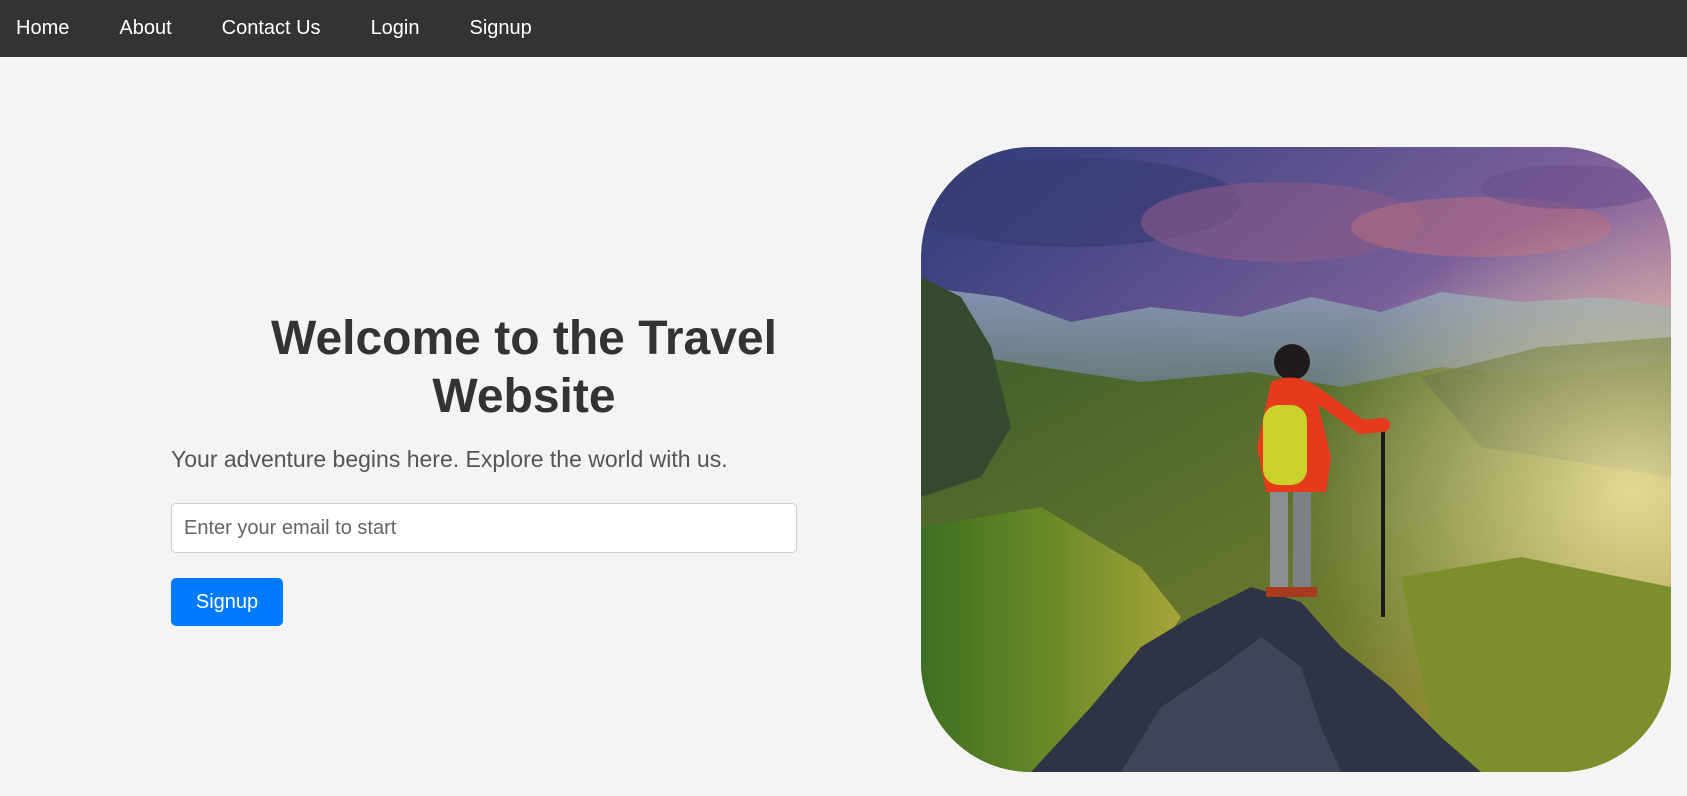 The image size is (1687, 796). I want to click on top-navbar: Home About Contact Us Login Signup, so click(843, 28).